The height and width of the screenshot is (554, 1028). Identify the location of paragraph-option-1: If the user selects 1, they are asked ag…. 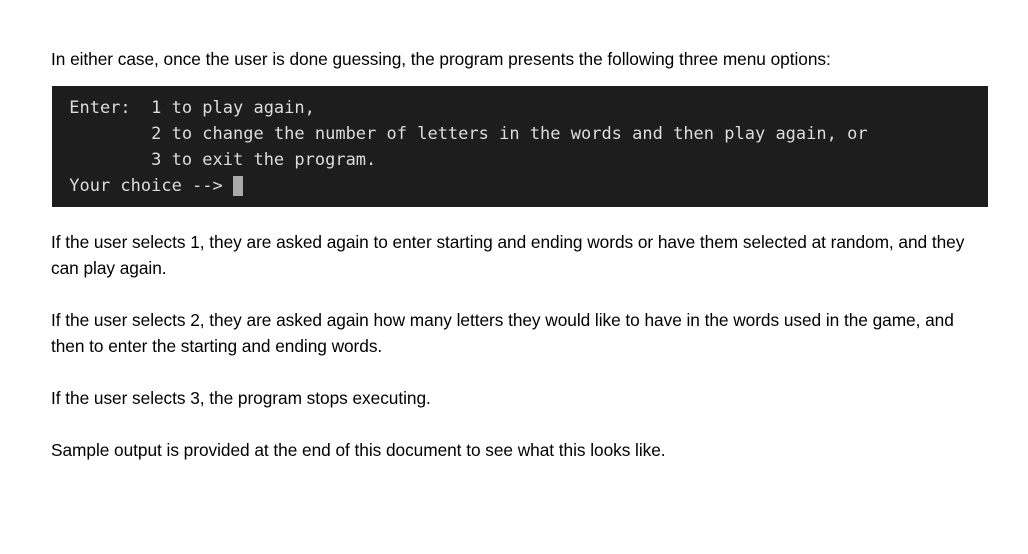
(510, 255).